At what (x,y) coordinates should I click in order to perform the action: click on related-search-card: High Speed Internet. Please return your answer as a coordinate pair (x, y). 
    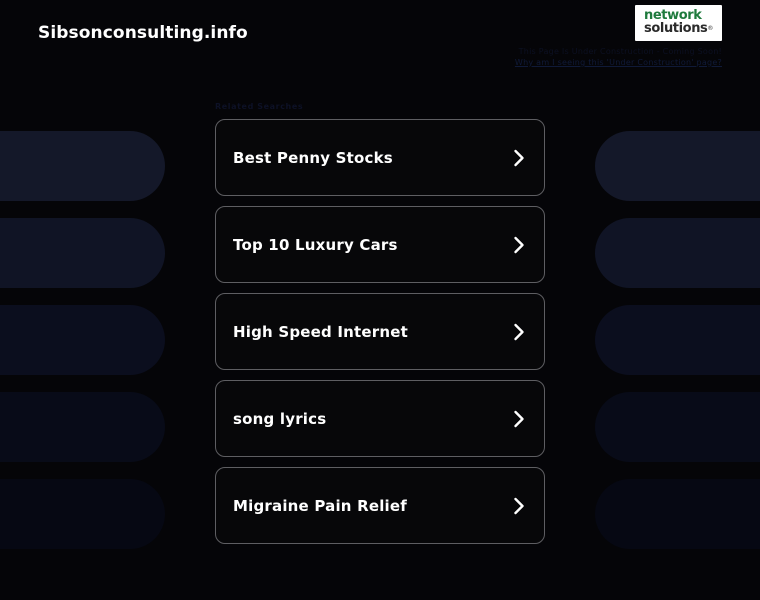
    Looking at the image, I should click on (380, 331).